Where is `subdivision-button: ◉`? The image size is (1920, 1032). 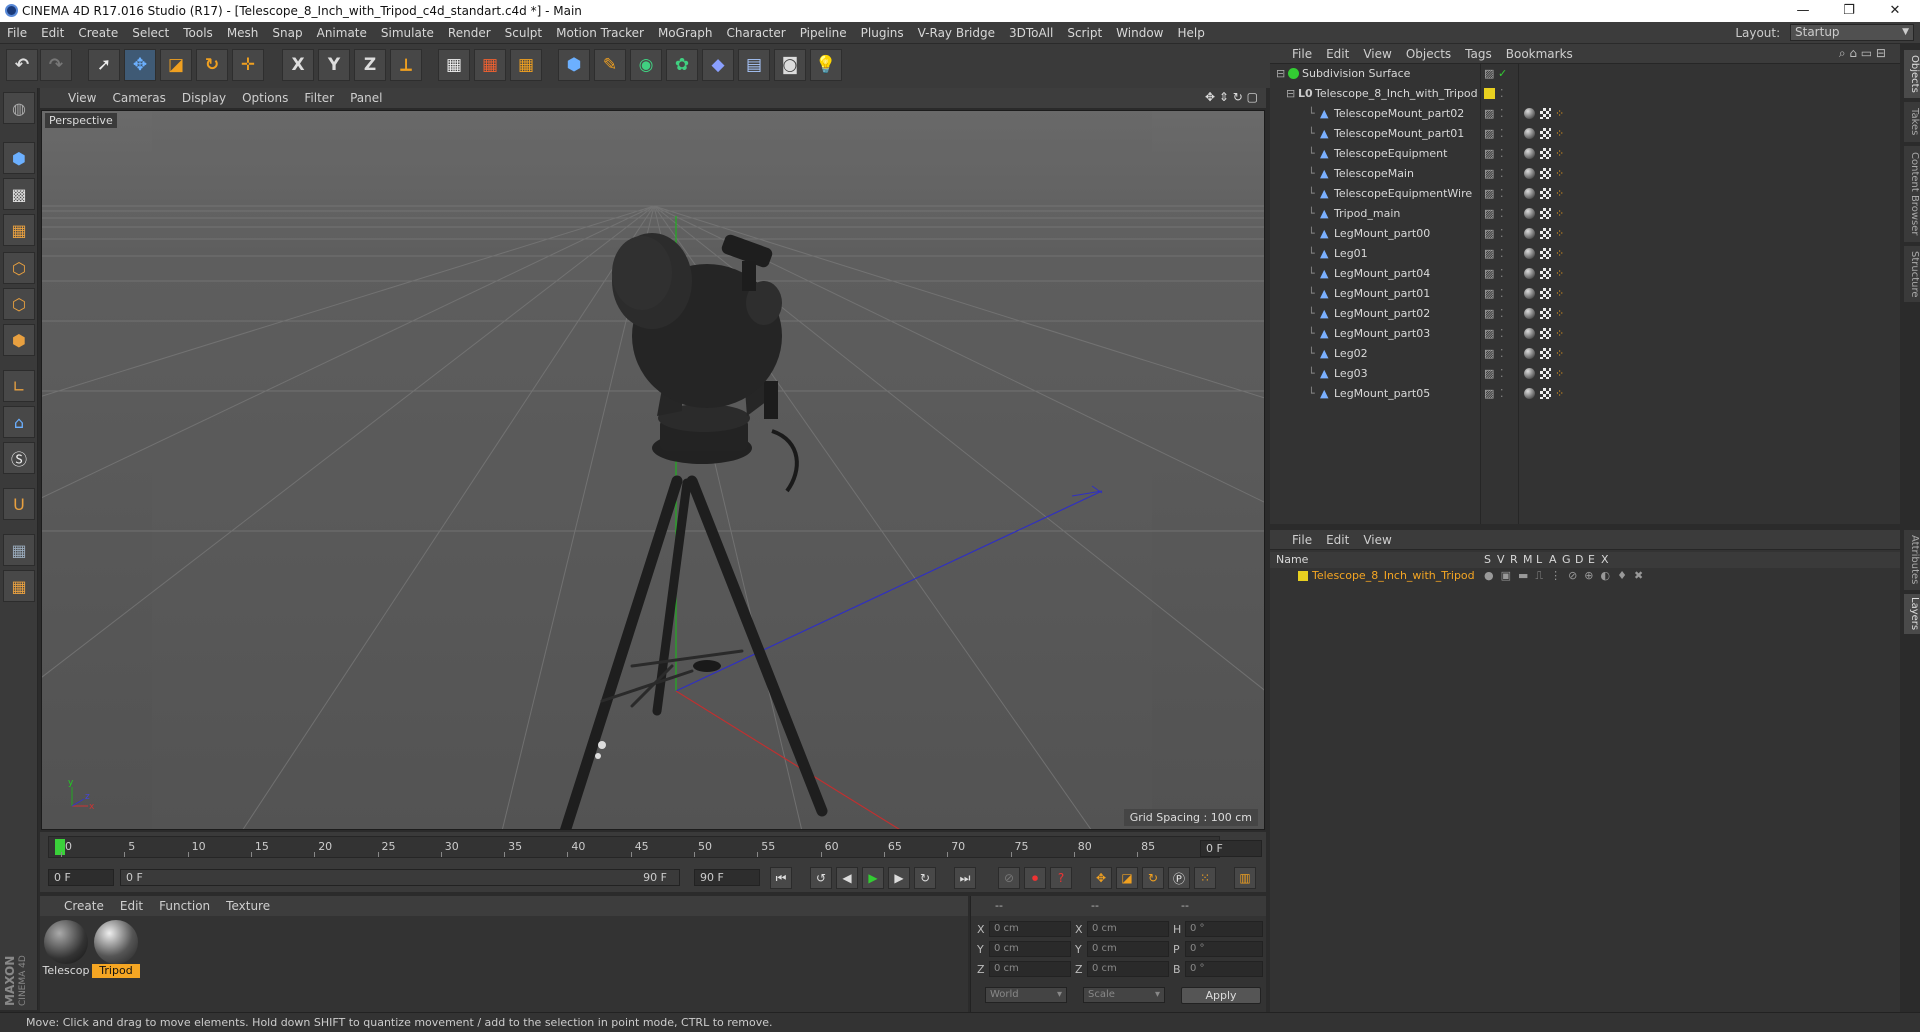 subdivision-button: ◉ is located at coordinates (646, 65).